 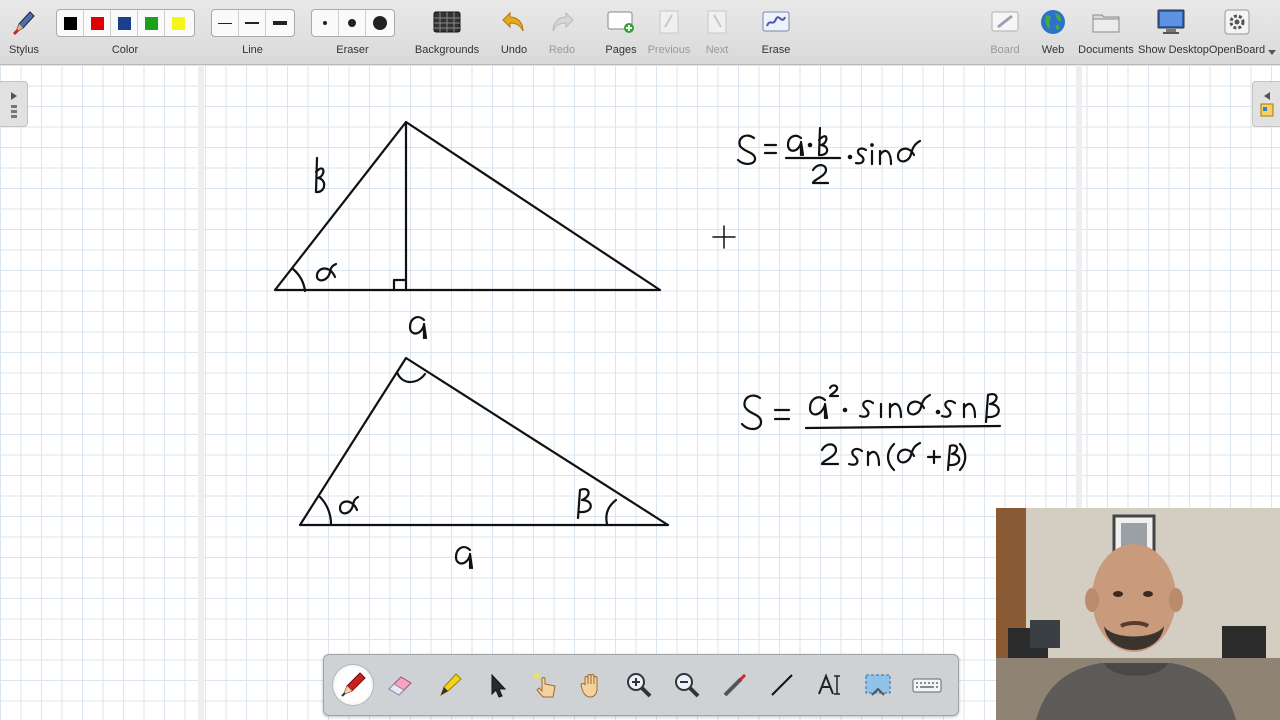 What do you see at coordinates (717, 22) in the screenshot?
I see `next-page-icon` at bounding box center [717, 22].